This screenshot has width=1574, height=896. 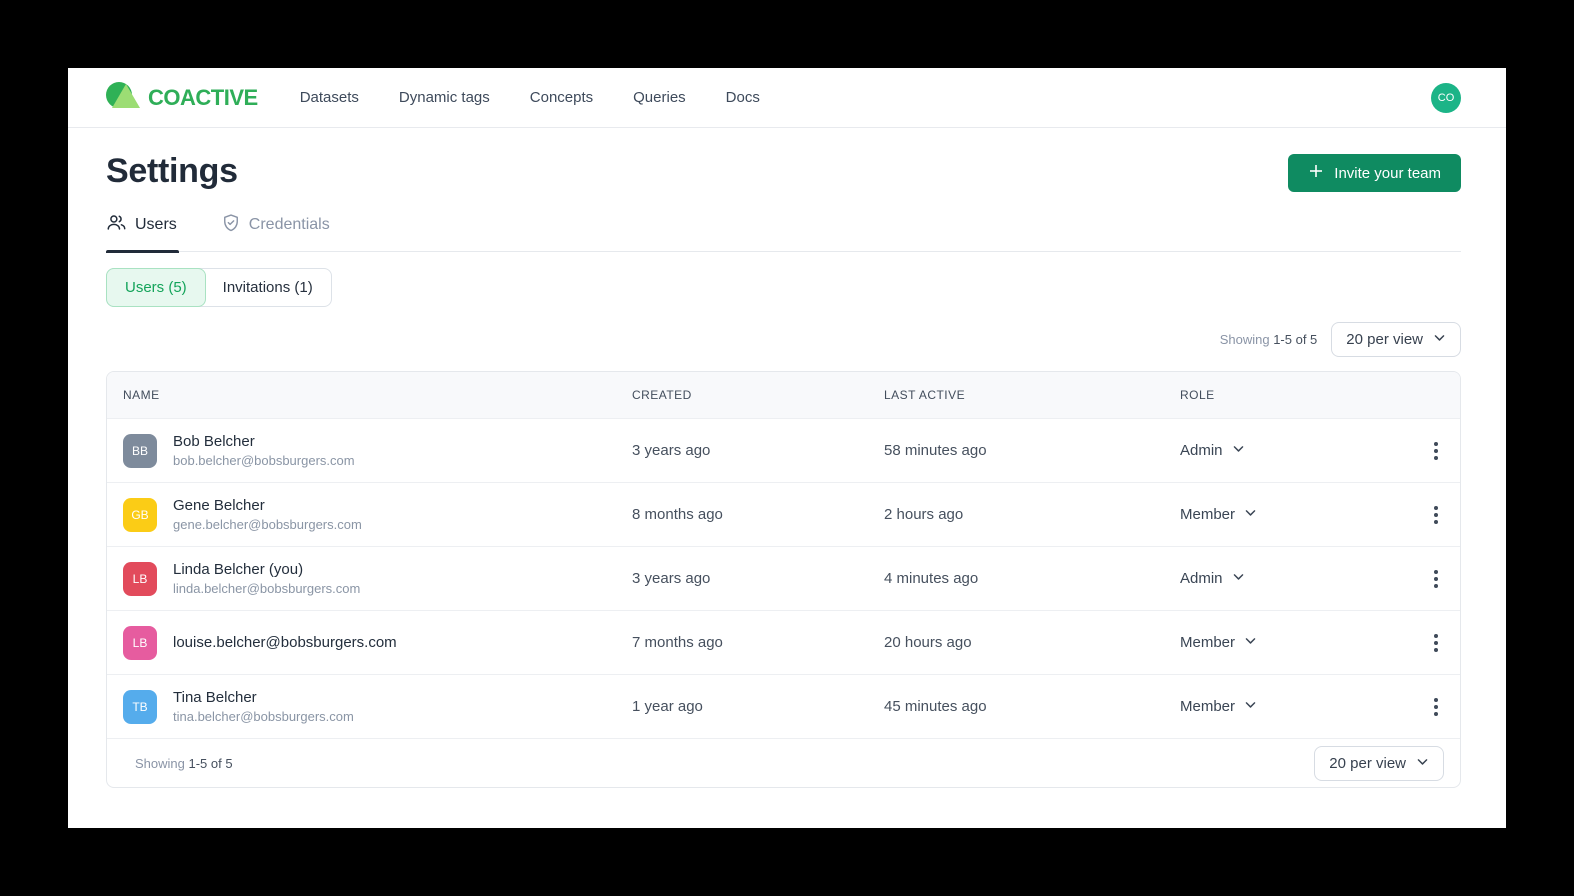 What do you see at coordinates (783, 395) in the screenshot?
I see `table-header: NAME CREATED LAST ACTIVE ROLE` at bounding box center [783, 395].